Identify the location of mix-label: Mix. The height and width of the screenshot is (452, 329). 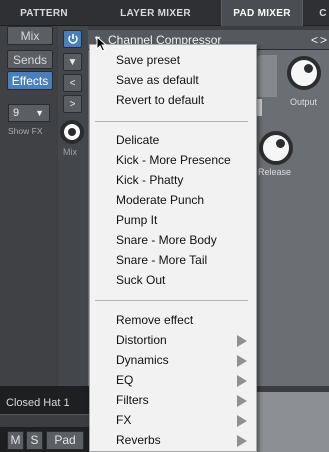
(70, 152).